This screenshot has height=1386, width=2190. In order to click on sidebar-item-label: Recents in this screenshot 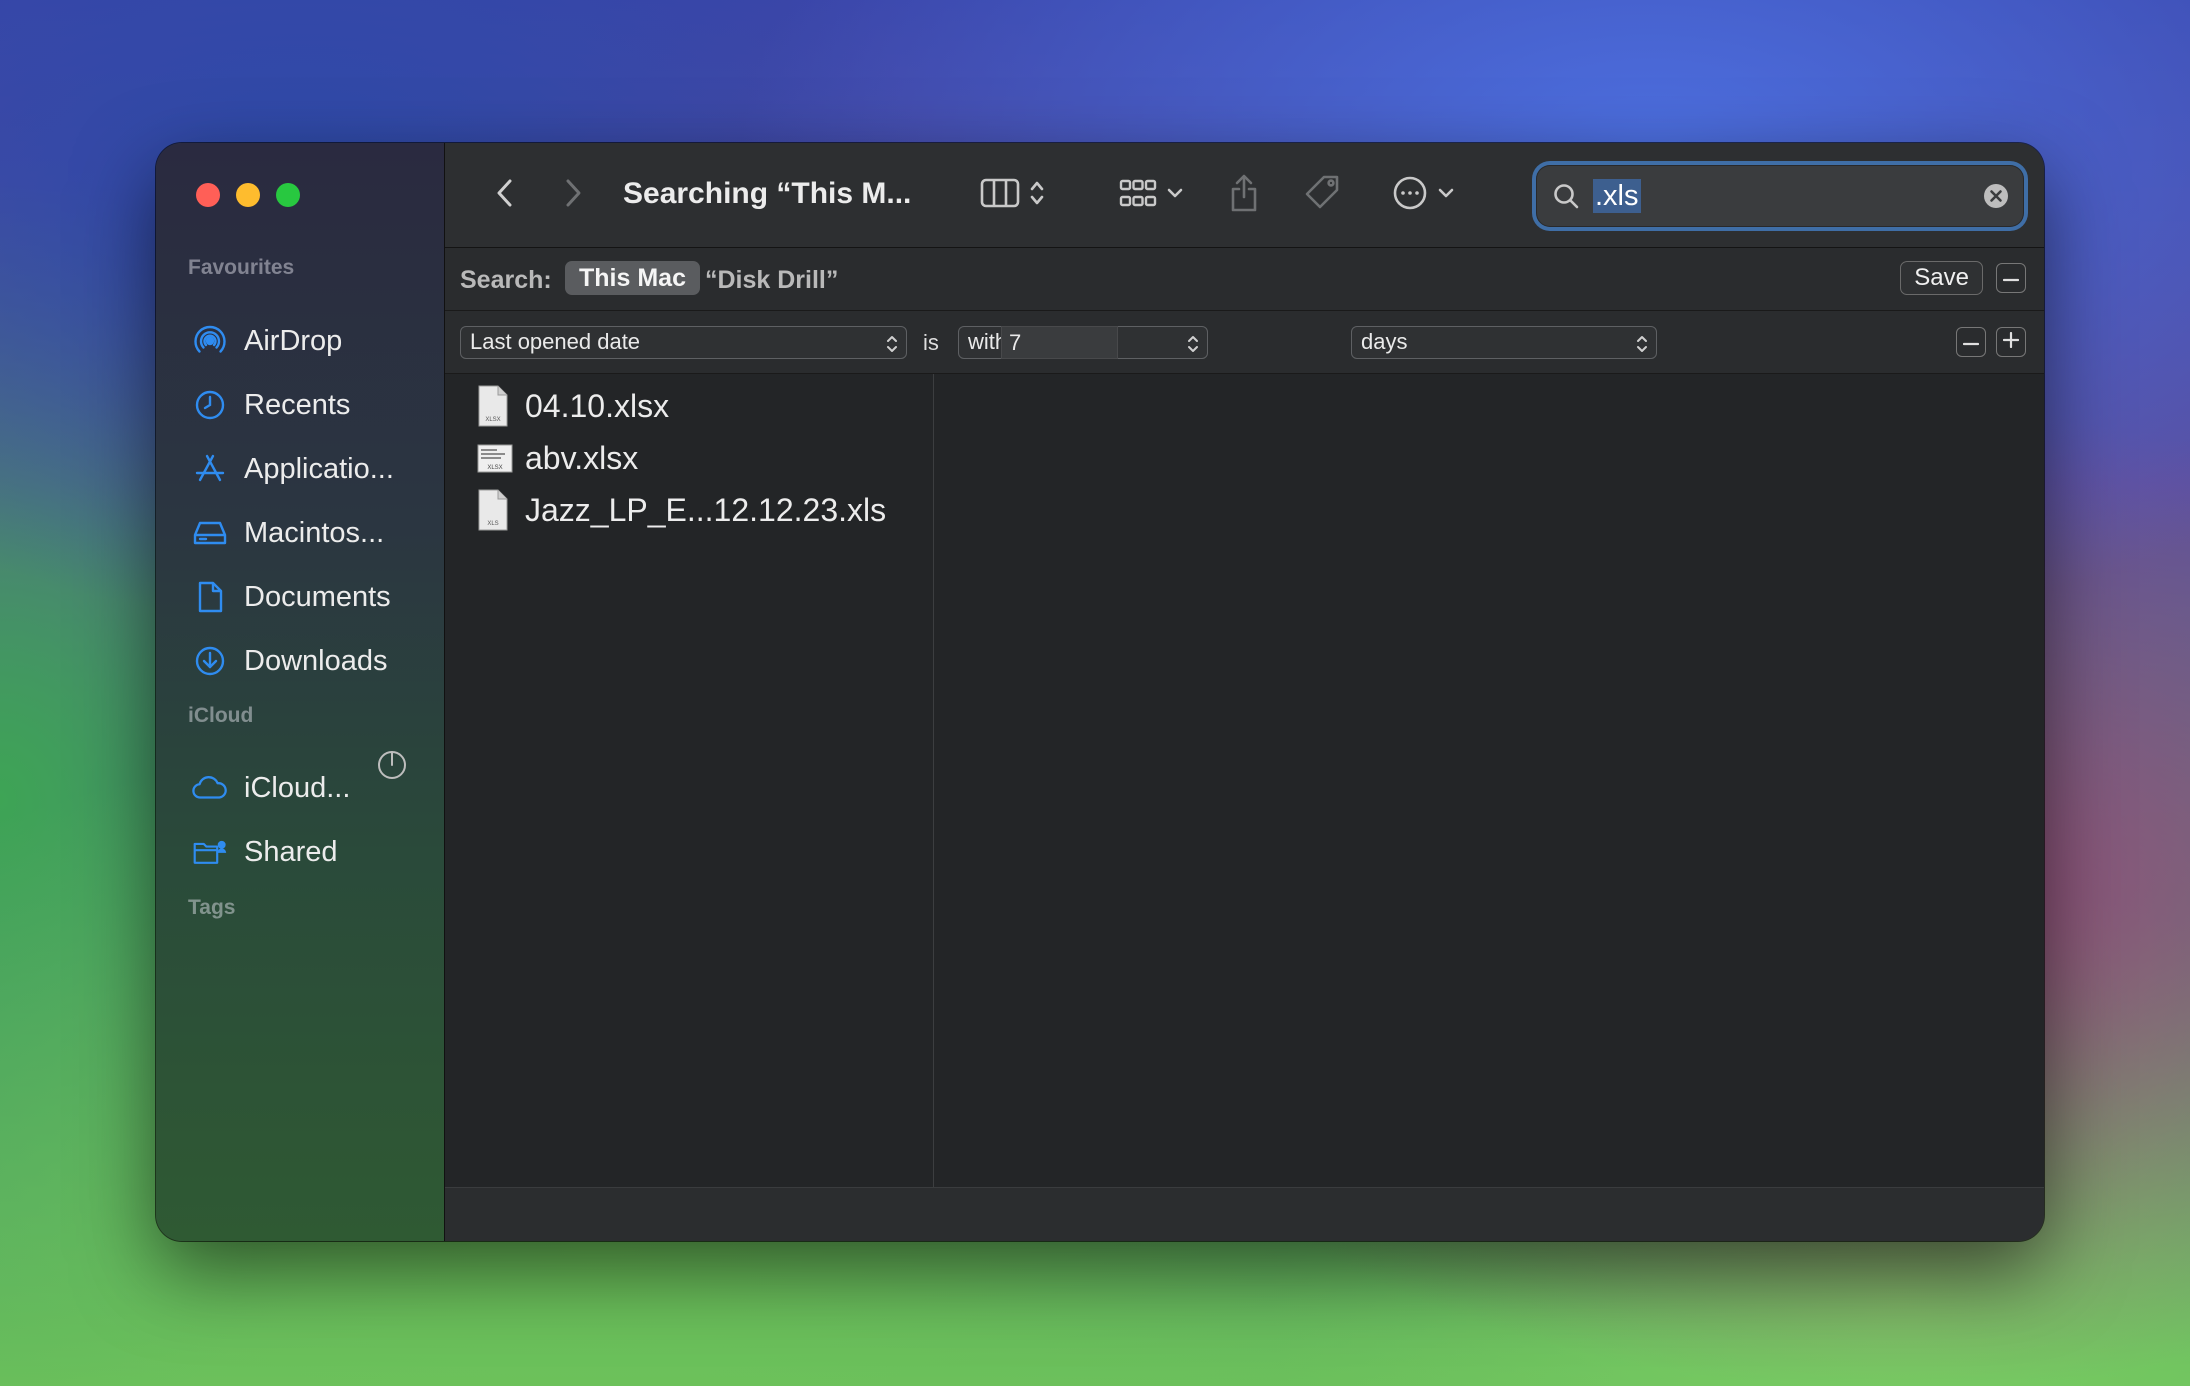, I will do `click(297, 404)`.